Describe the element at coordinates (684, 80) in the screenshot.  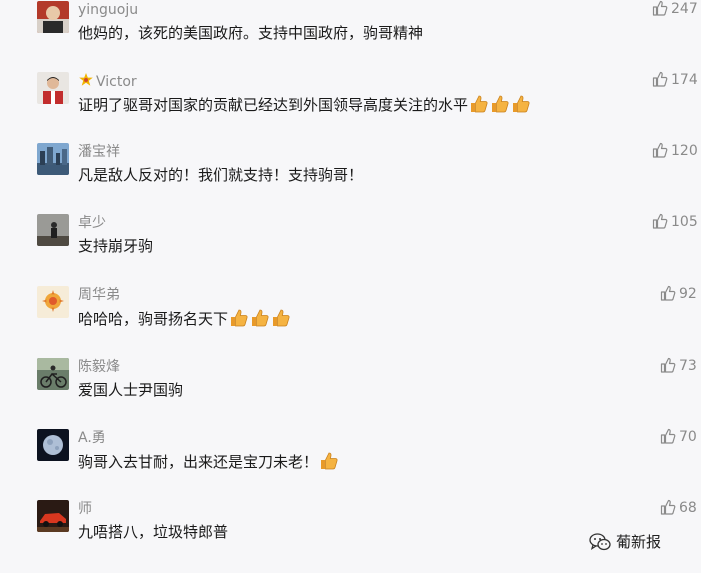
I see `like-count: 174` at that location.